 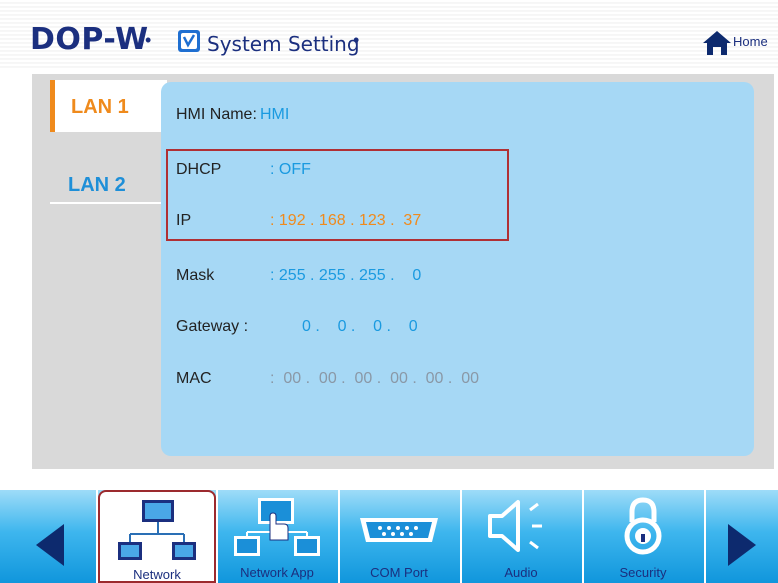 What do you see at coordinates (100, 107) in the screenshot?
I see `tab-label: LAN 1` at bounding box center [100, 107].